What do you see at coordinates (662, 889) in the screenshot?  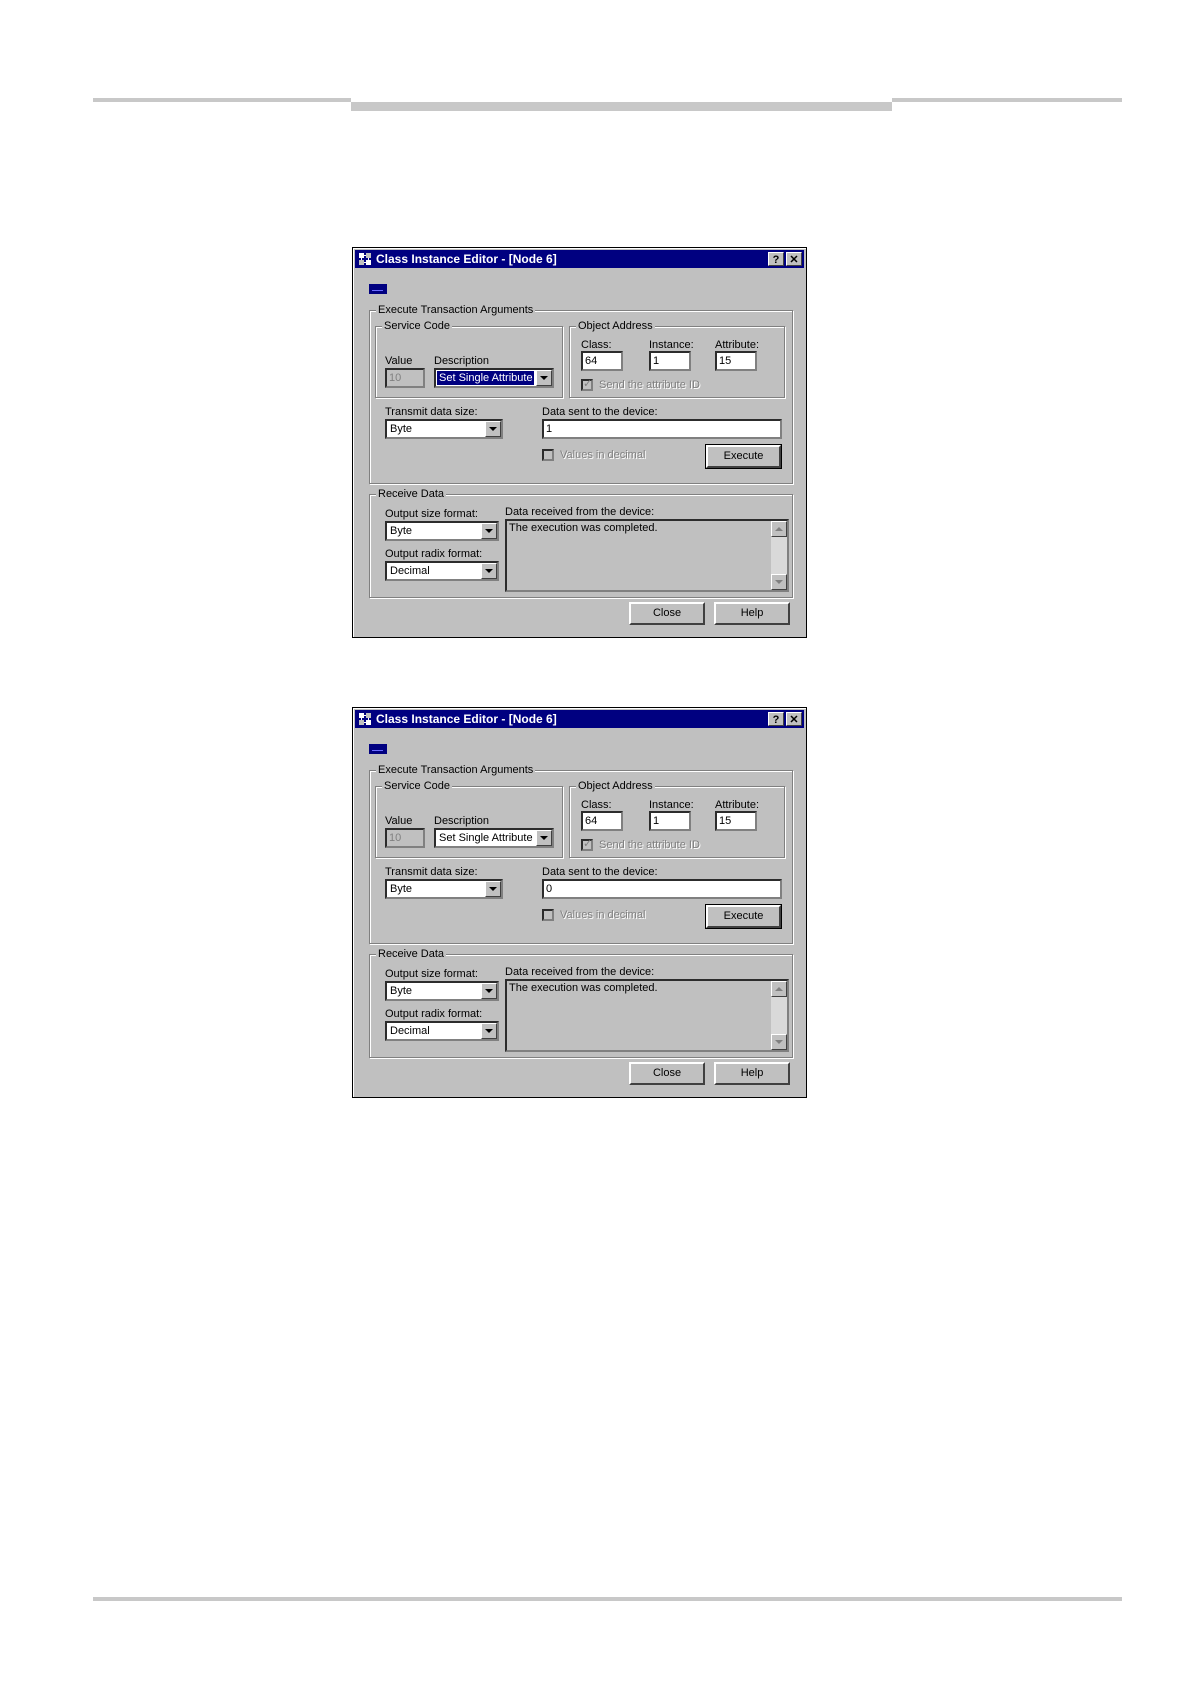 I see `data-sent-field: 0` at bounding box center [662, 889].